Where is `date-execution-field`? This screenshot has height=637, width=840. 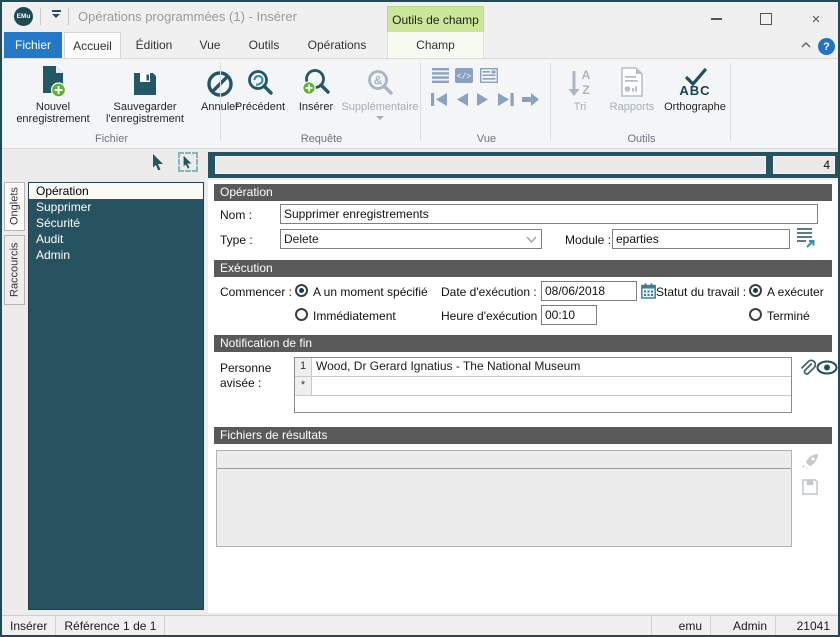 date-execution-field is located at coordinates (589, 291).